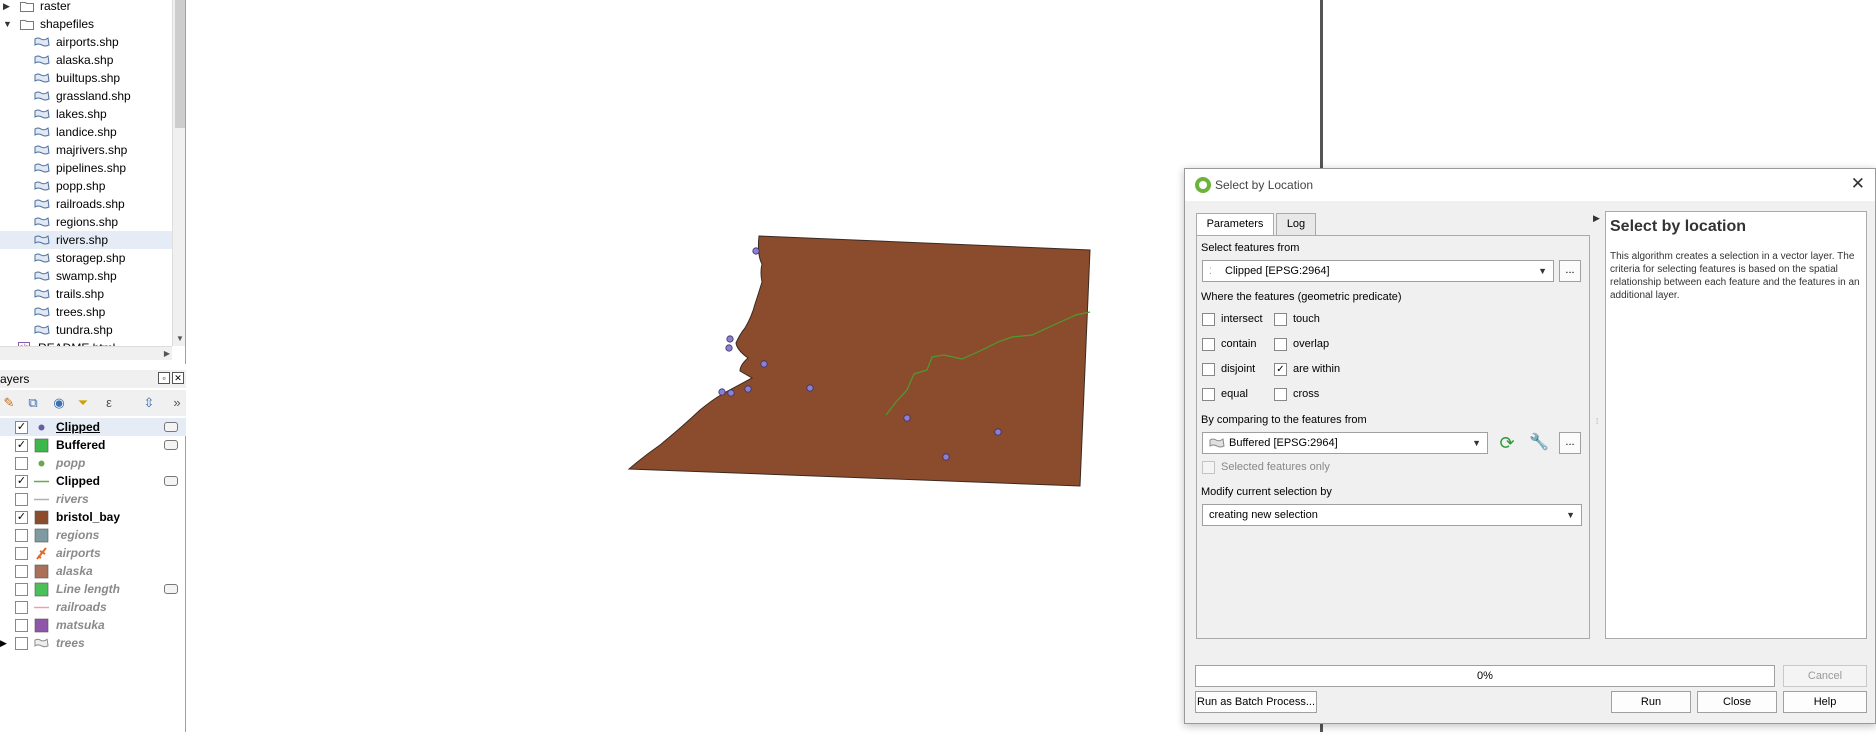  I want to click on browser-vertical-scrollbar: ▼, so click(178, 173).